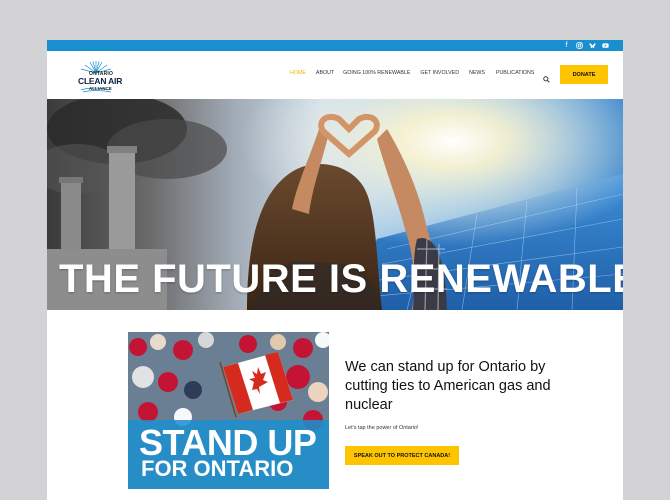 The image size is (670, 500). What do you see at coordinates (376, 73) in the screenshot?
I see `nav-item-going-renewable: GOING 100% RENEWABLE` at bounding box center [376, 73].